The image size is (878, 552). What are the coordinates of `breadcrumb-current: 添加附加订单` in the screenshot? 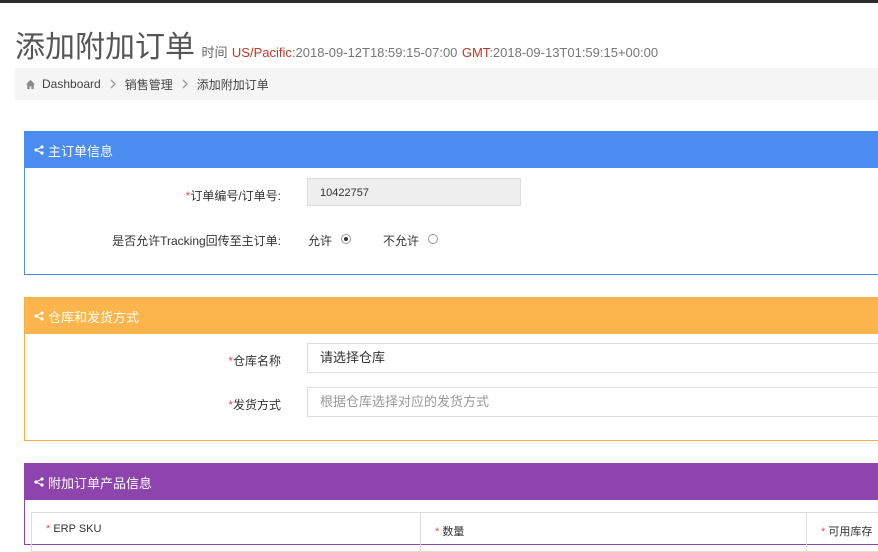 It's located at (232, 84).